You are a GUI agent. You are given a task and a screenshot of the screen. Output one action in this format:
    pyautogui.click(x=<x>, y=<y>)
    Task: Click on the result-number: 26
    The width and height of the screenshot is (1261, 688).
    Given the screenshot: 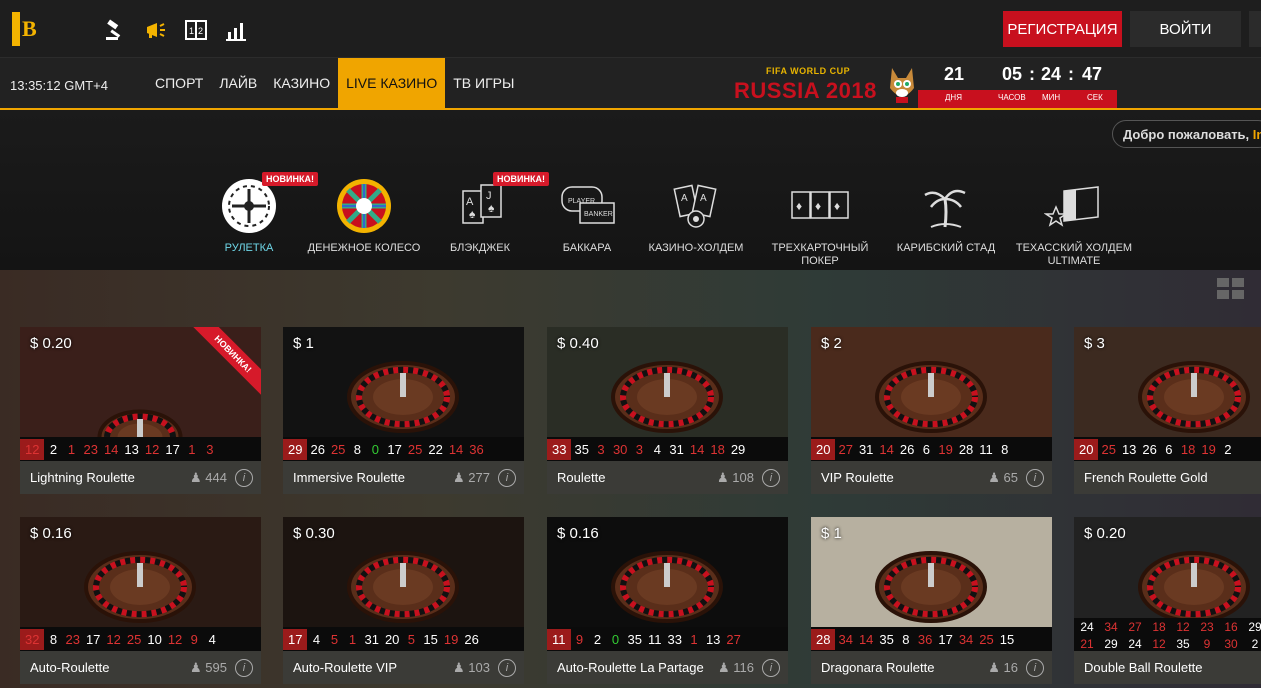 What is the action you would take?
    pyautogui.click(x=907, y=449)
    